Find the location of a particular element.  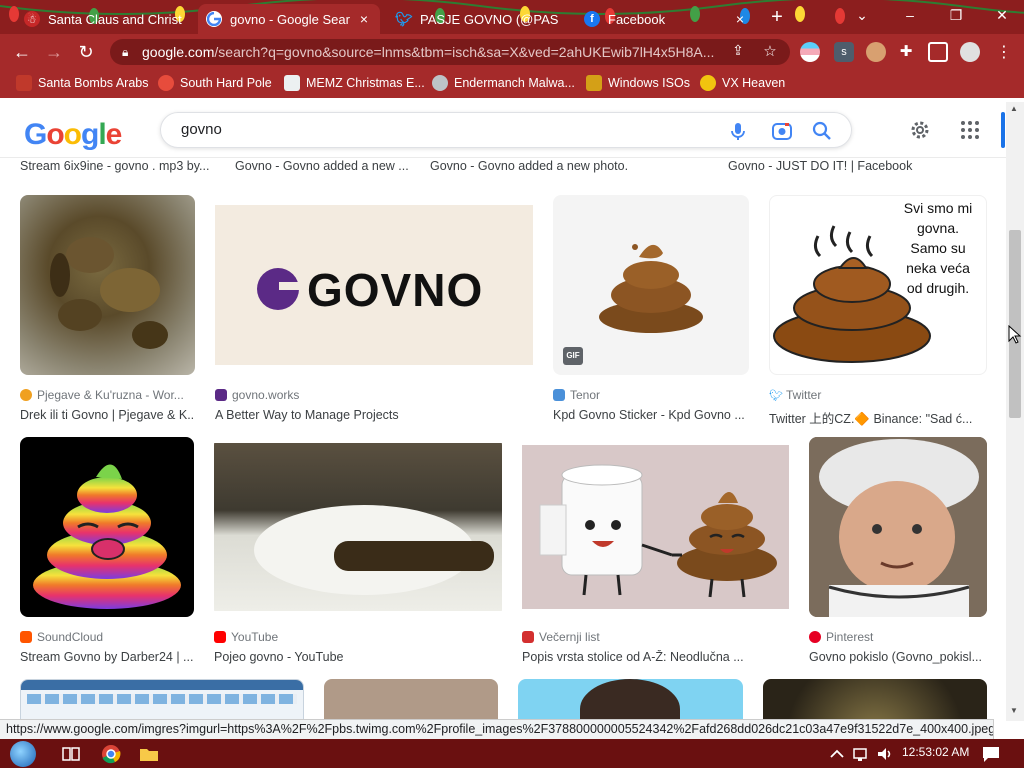

extensions-puzzle-icon: ✚ is located at coordinates (906, 52).